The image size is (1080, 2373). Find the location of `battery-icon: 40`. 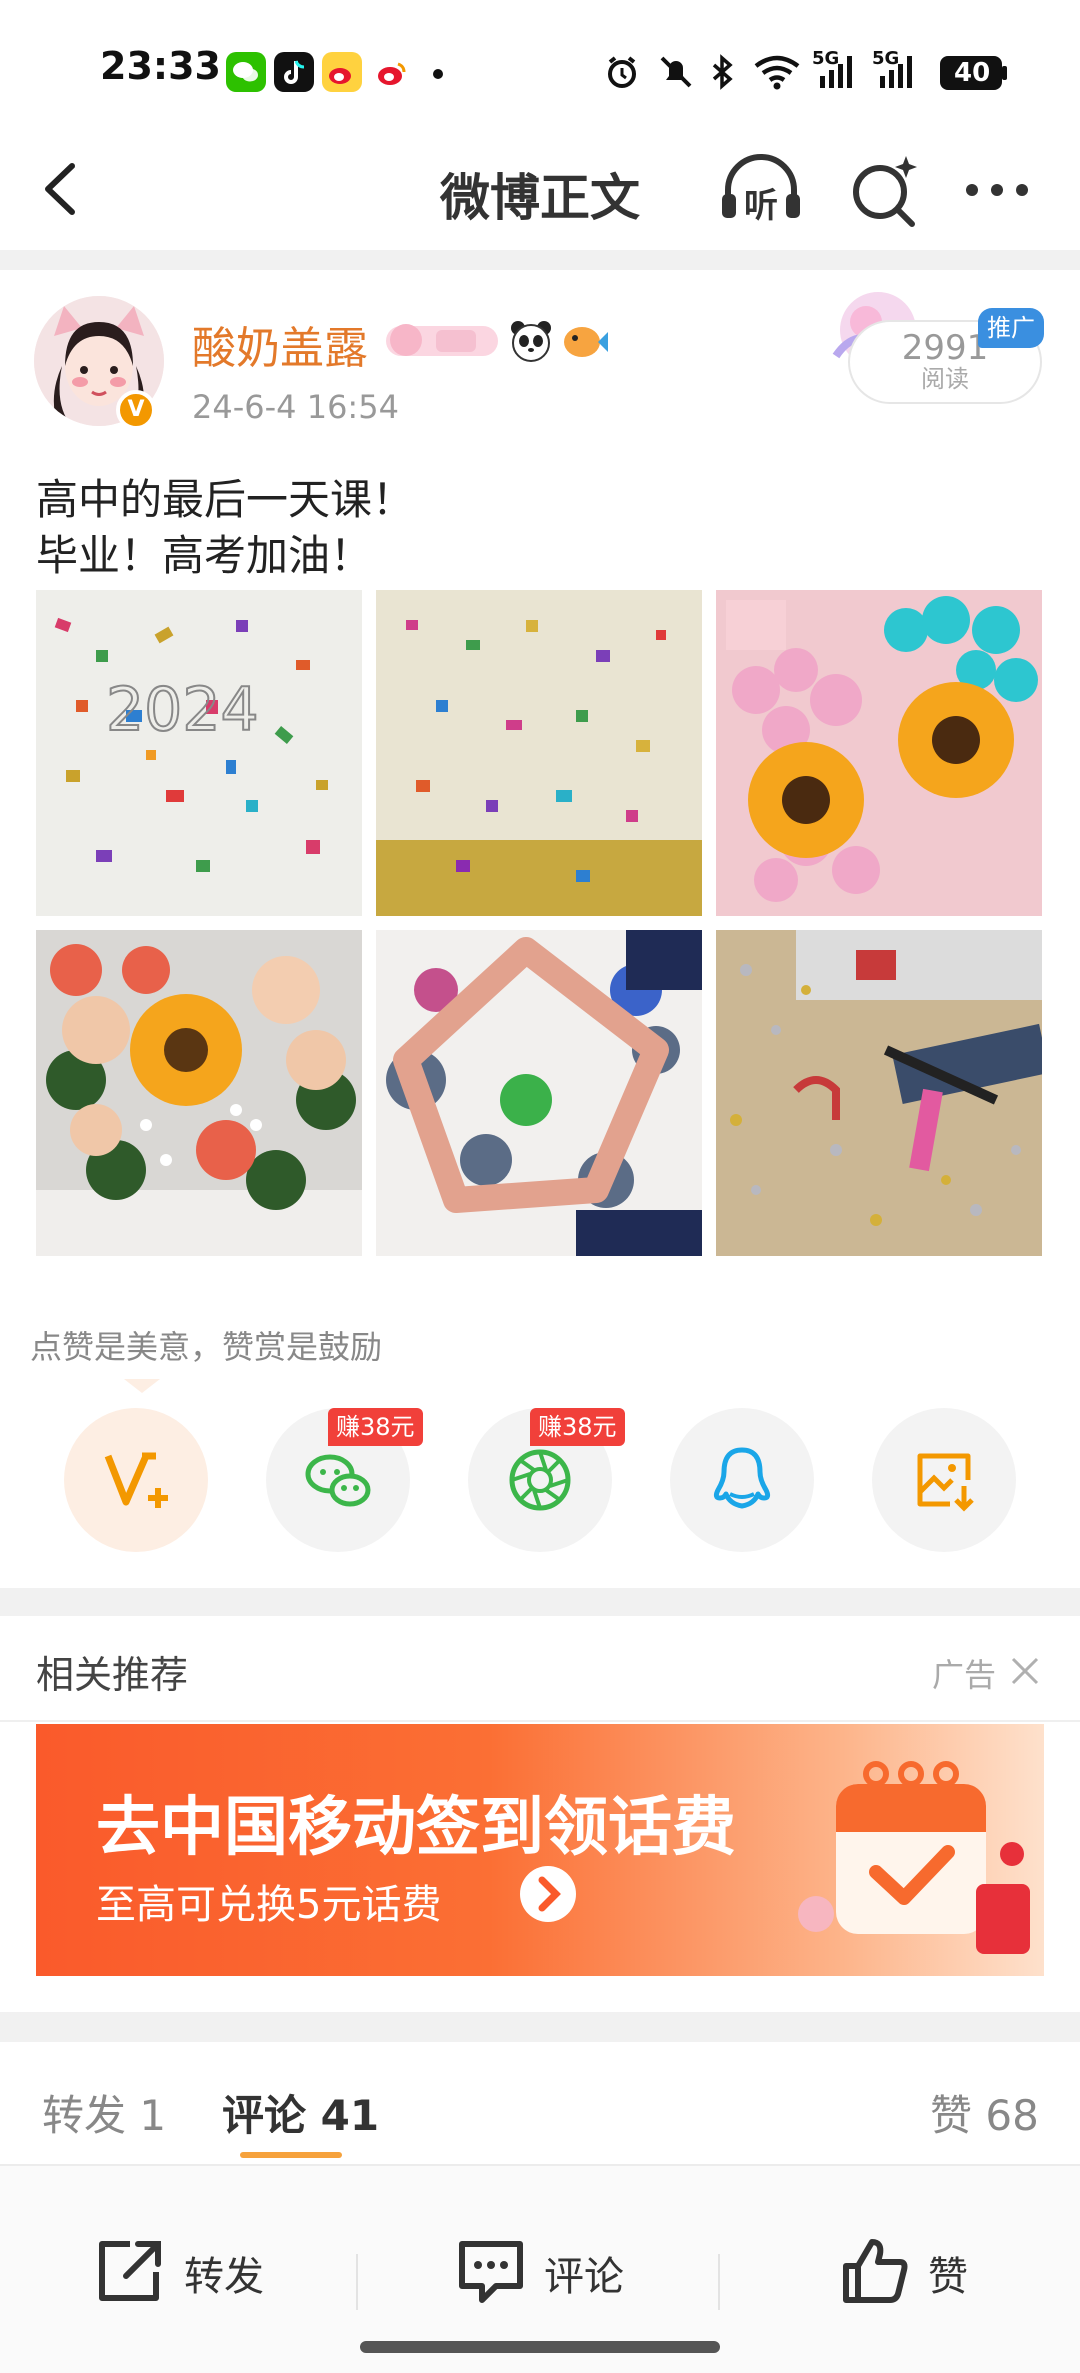

battery-icon: 40 is located at coordinates (975, 72).